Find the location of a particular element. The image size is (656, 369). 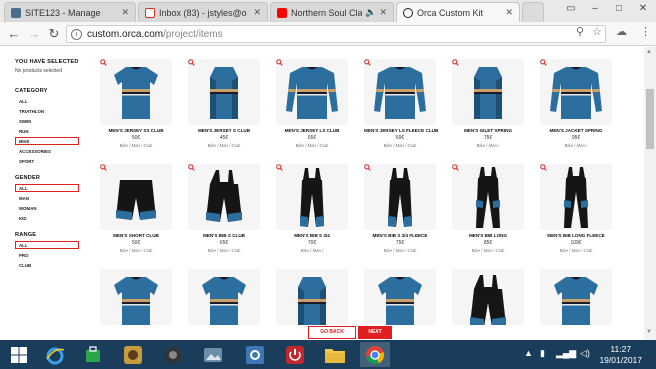

address-bar: i custom.orca.com/project/items is located at coordinates (336, 34).